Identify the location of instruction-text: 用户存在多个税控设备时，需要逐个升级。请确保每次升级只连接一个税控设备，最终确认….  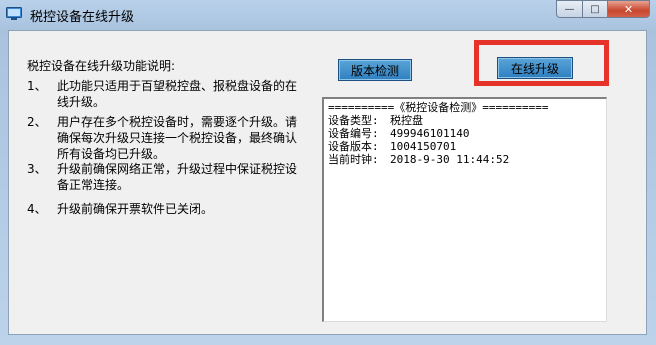
(177, 138).